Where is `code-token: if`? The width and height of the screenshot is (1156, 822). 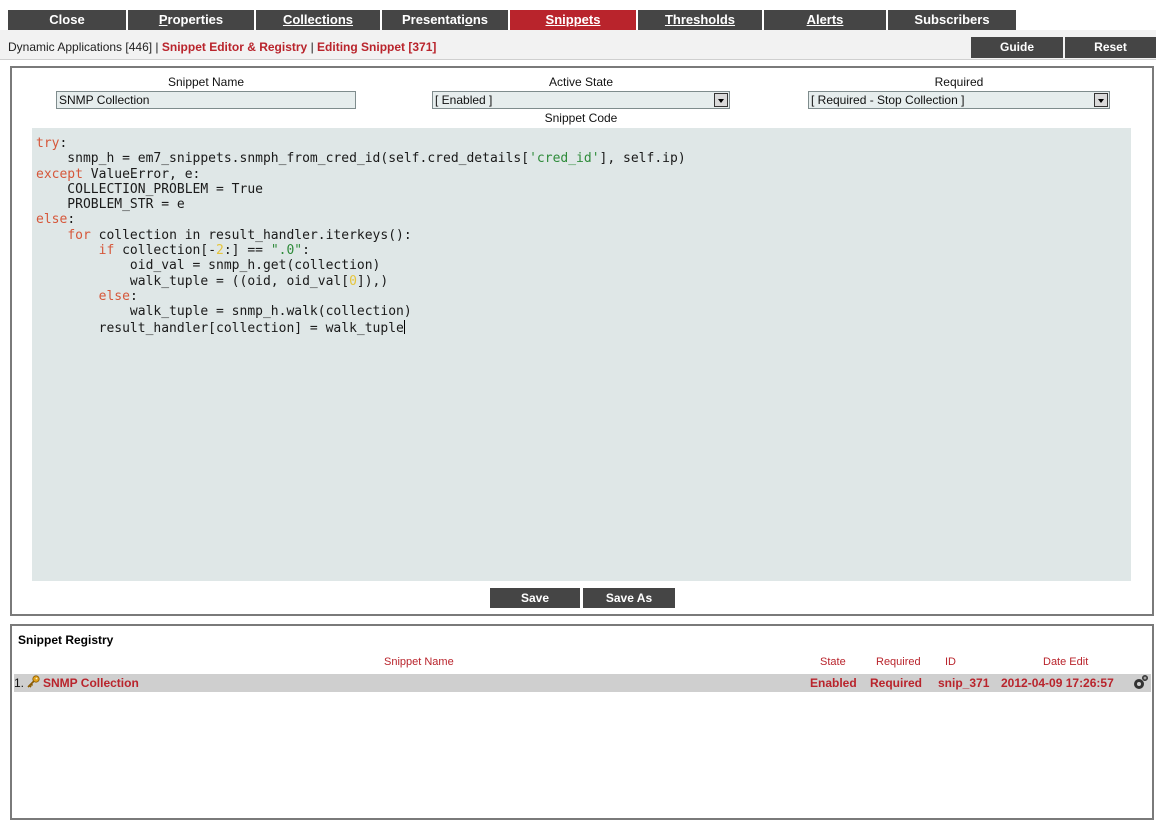
code-token: if is located at coordinates (106, 251).